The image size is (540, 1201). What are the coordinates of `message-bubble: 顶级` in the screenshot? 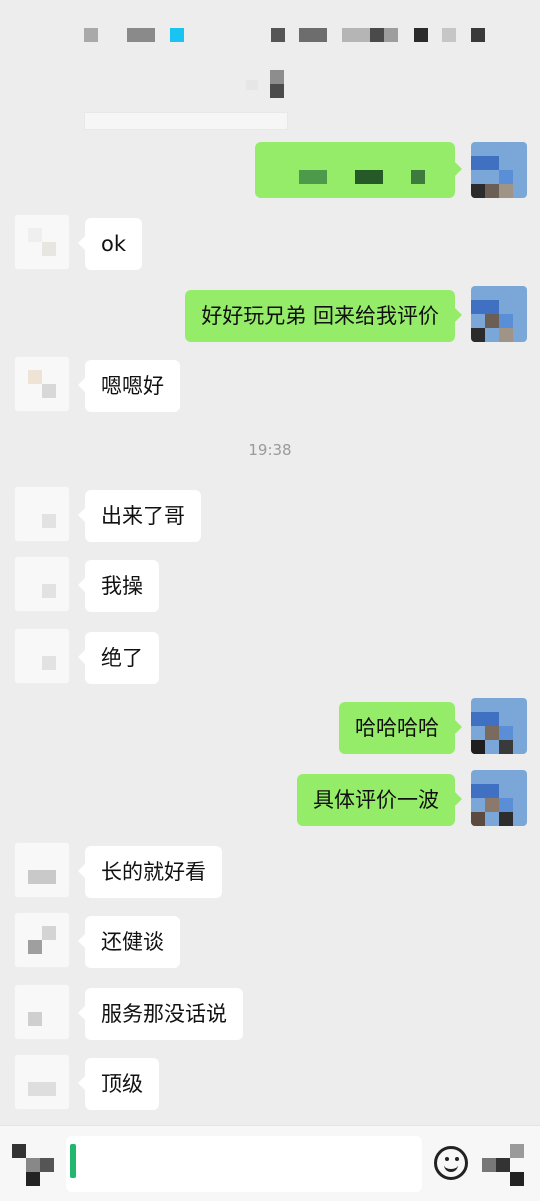 It's located at (118, 1084).